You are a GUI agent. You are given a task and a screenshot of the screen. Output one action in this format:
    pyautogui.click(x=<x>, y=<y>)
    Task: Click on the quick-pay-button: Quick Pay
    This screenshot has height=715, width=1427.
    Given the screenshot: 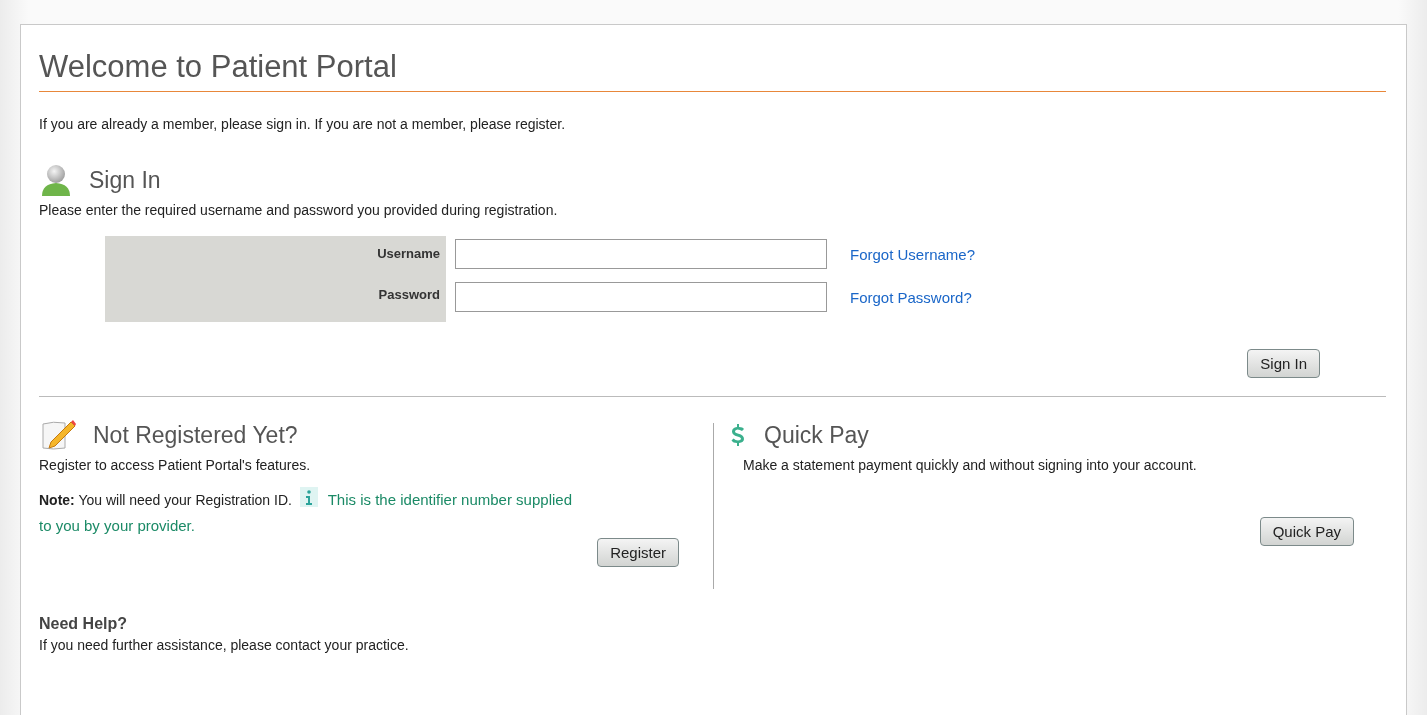 What is the action you would take?
    pyautogui.click(x=1306, y=531)
    